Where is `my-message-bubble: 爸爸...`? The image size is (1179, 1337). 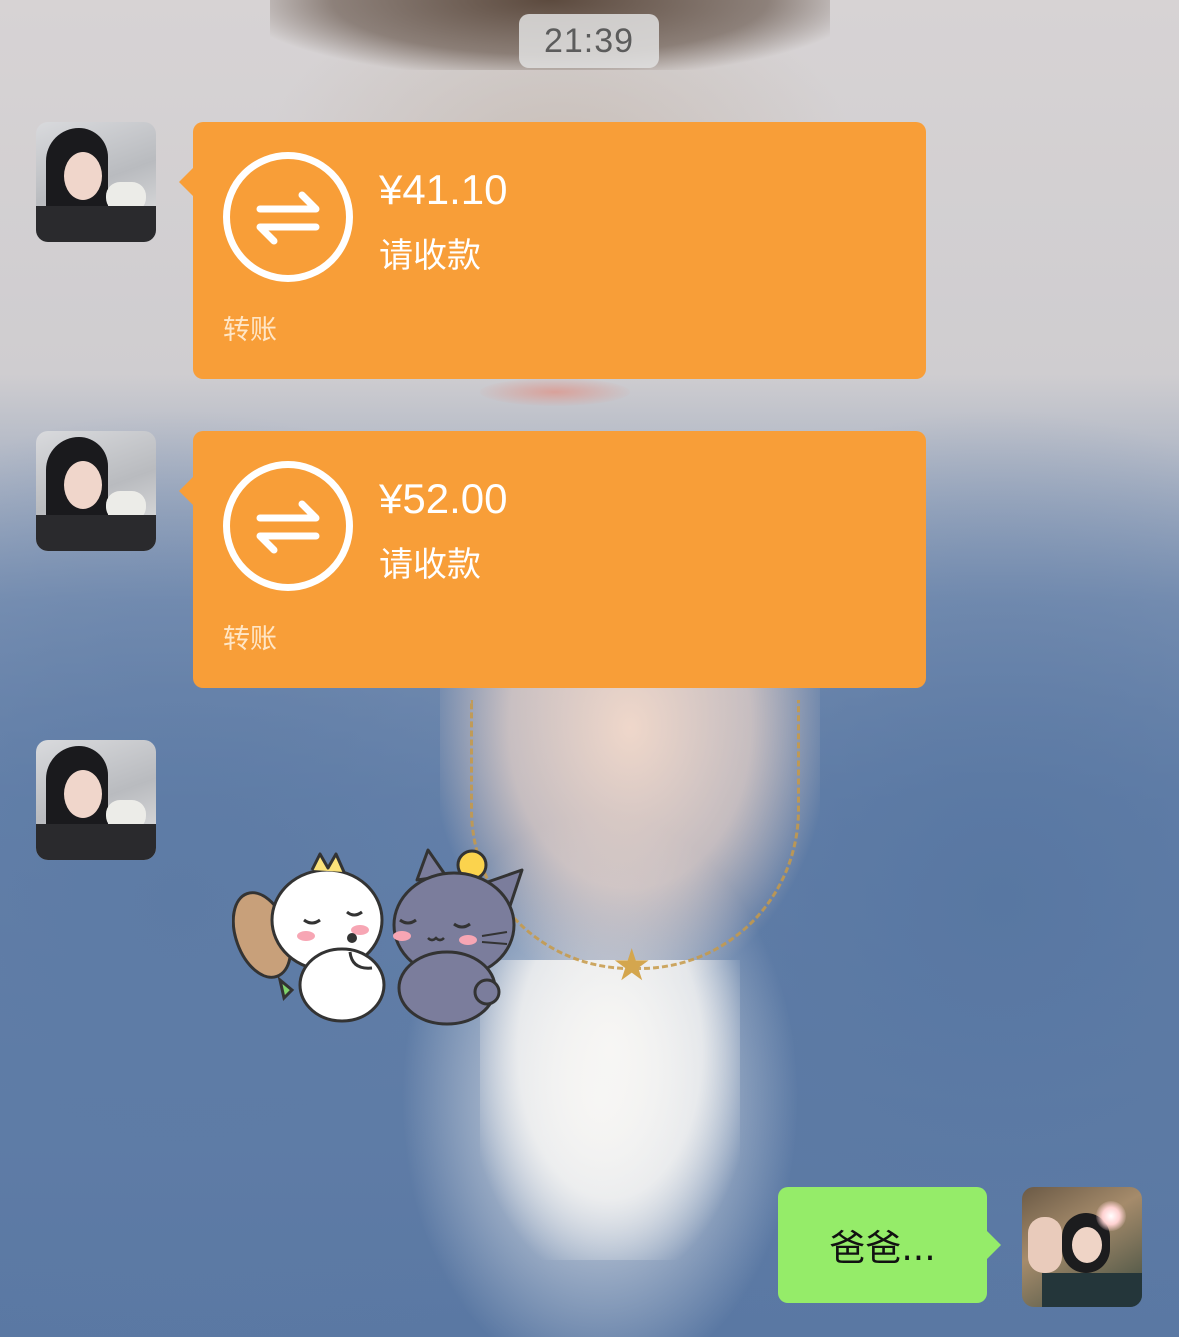 my-message-bubble: 爸爸... is located at coordinates (889, 1245).